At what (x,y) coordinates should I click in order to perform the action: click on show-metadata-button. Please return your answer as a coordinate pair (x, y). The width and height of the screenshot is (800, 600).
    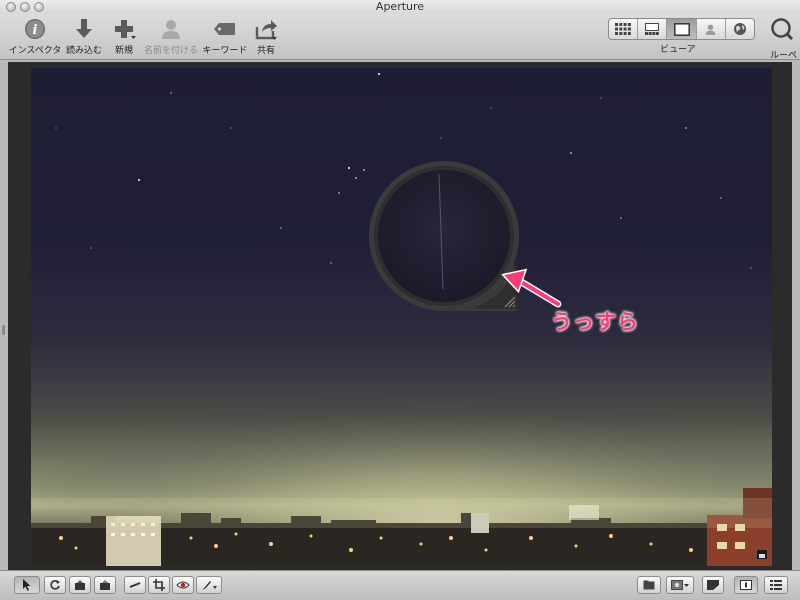
    Looking at the image, I should click on (713, 585).